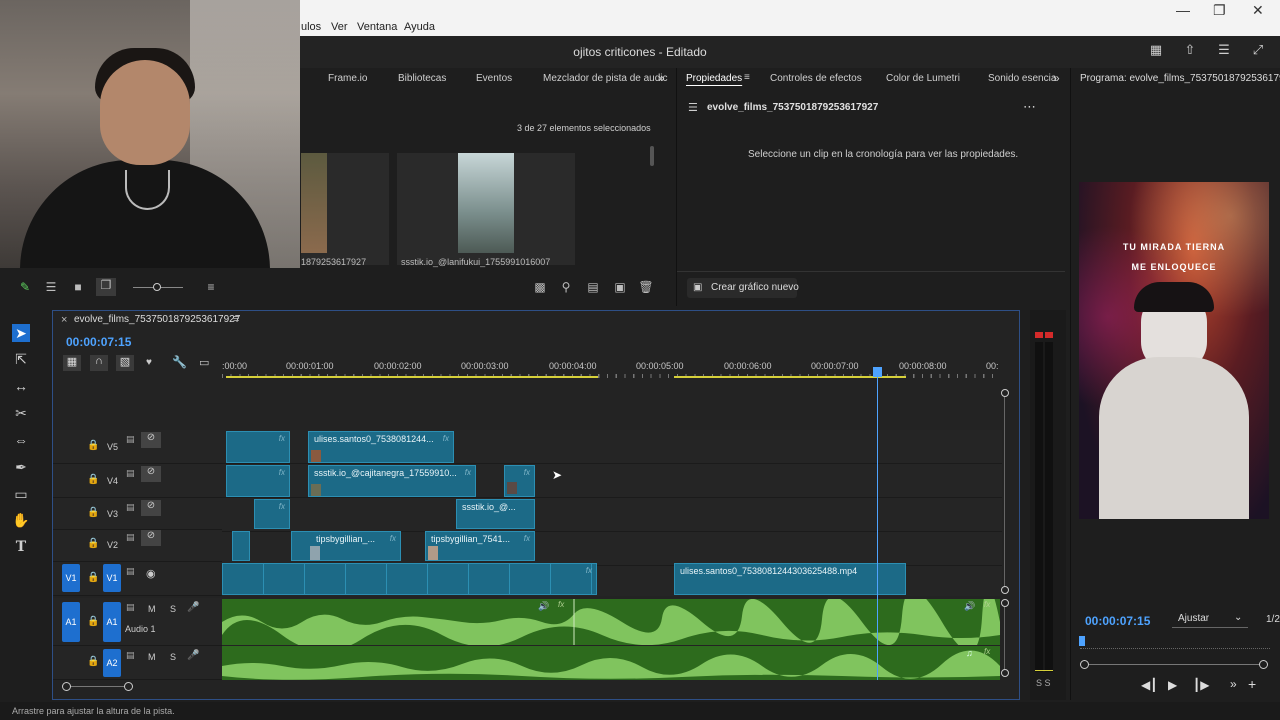  What do you see at coordinates (98, 342) in the screenshot?
I see `timeline-timecode: 00:00:07:15` at bounding box center [98, 342].